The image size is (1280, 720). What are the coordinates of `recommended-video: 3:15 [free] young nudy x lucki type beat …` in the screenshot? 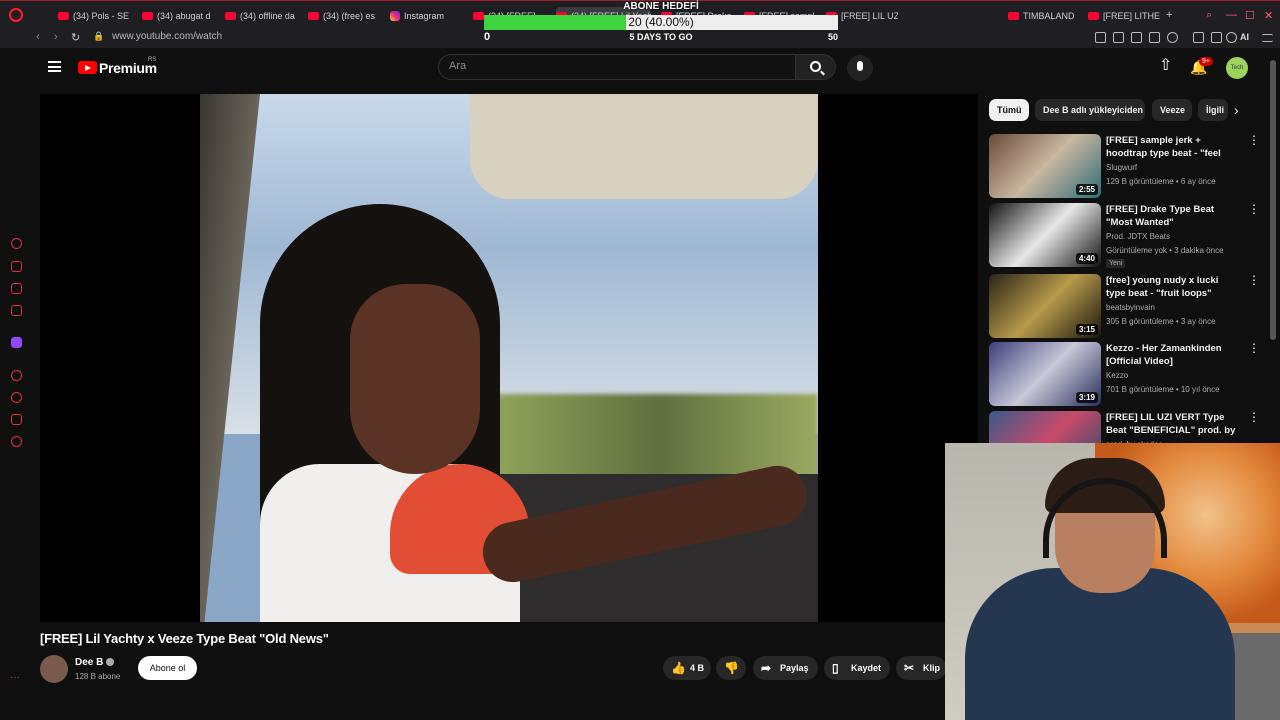 It's located at (1125, 306).